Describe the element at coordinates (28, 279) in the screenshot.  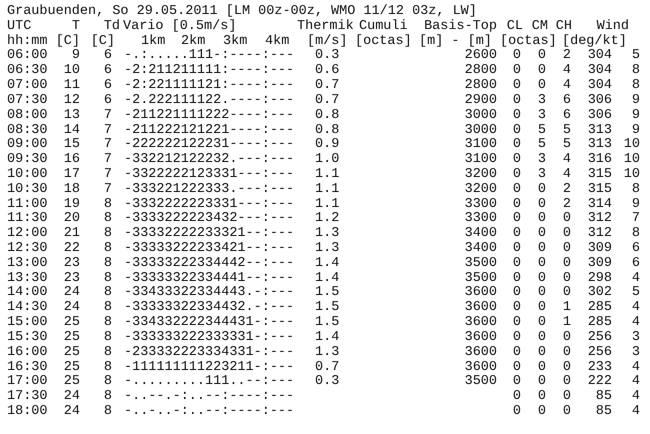
I see `table-cell-text: 13:30` at that location.